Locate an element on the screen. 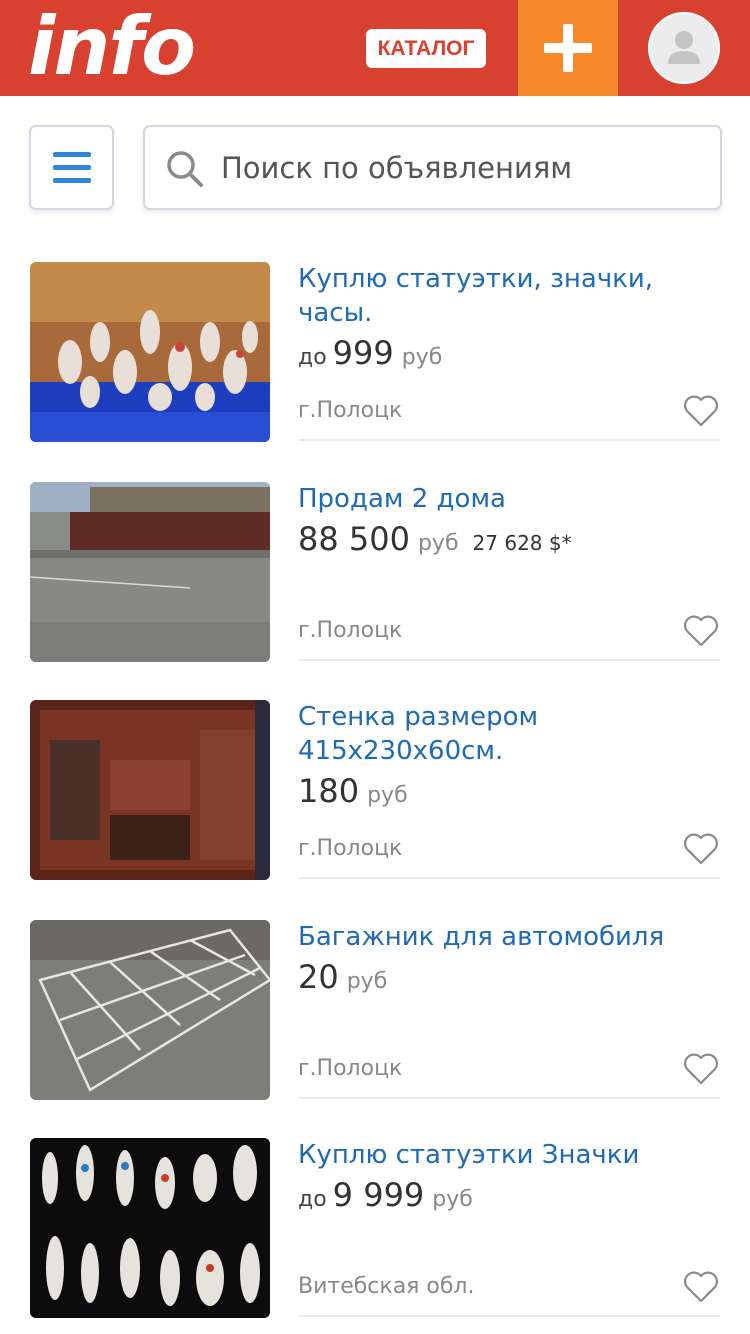 This screenshot has height=1334, width=750. listing-price: до 999 руб is located at coordinates (370, 353).